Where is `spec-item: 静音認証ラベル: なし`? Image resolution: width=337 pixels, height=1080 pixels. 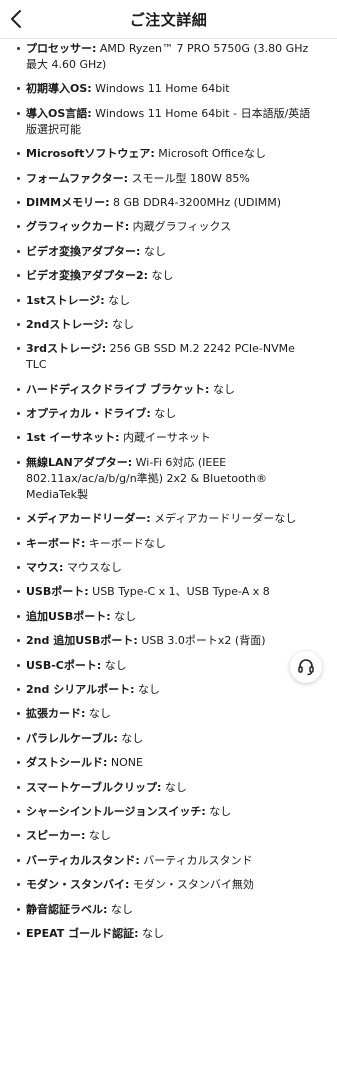
spec-item: 静音認証ラベル: なし is located at coordinates (167, 910).